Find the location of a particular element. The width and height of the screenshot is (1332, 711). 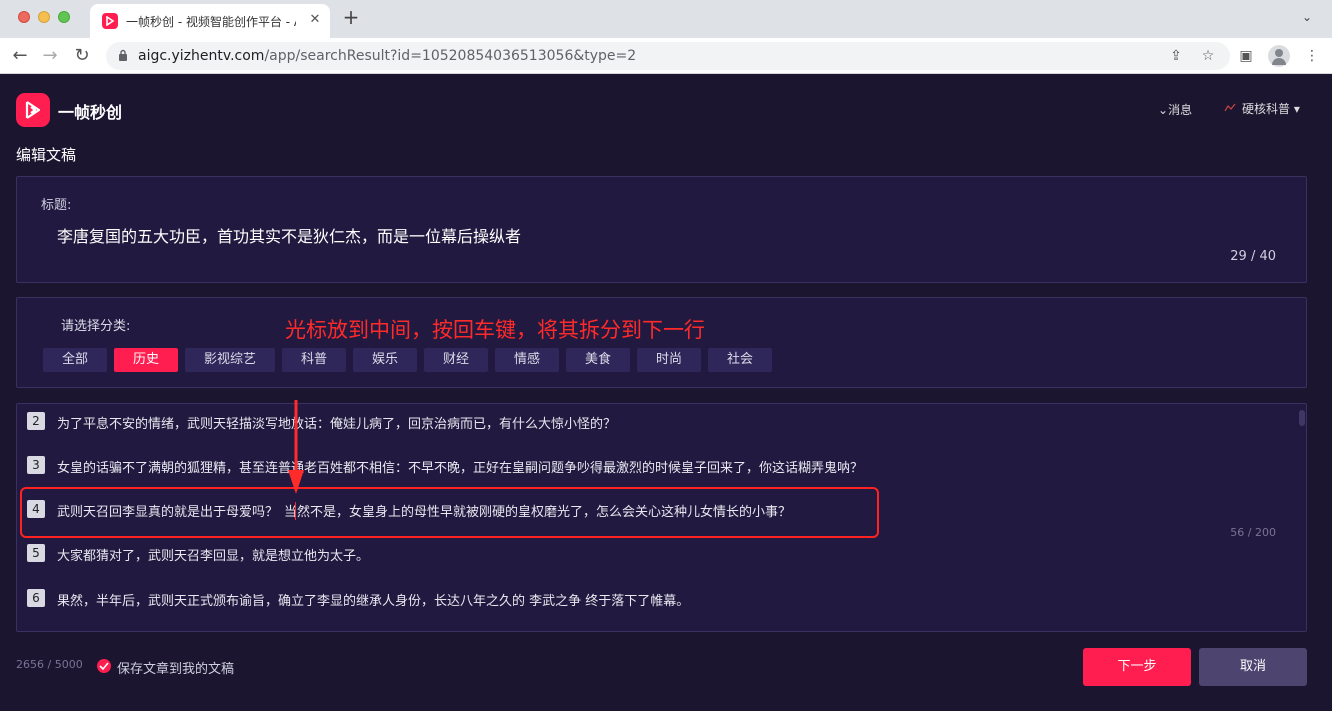

messages-link: ⌄消息 is located at coordinates (1175, 109).